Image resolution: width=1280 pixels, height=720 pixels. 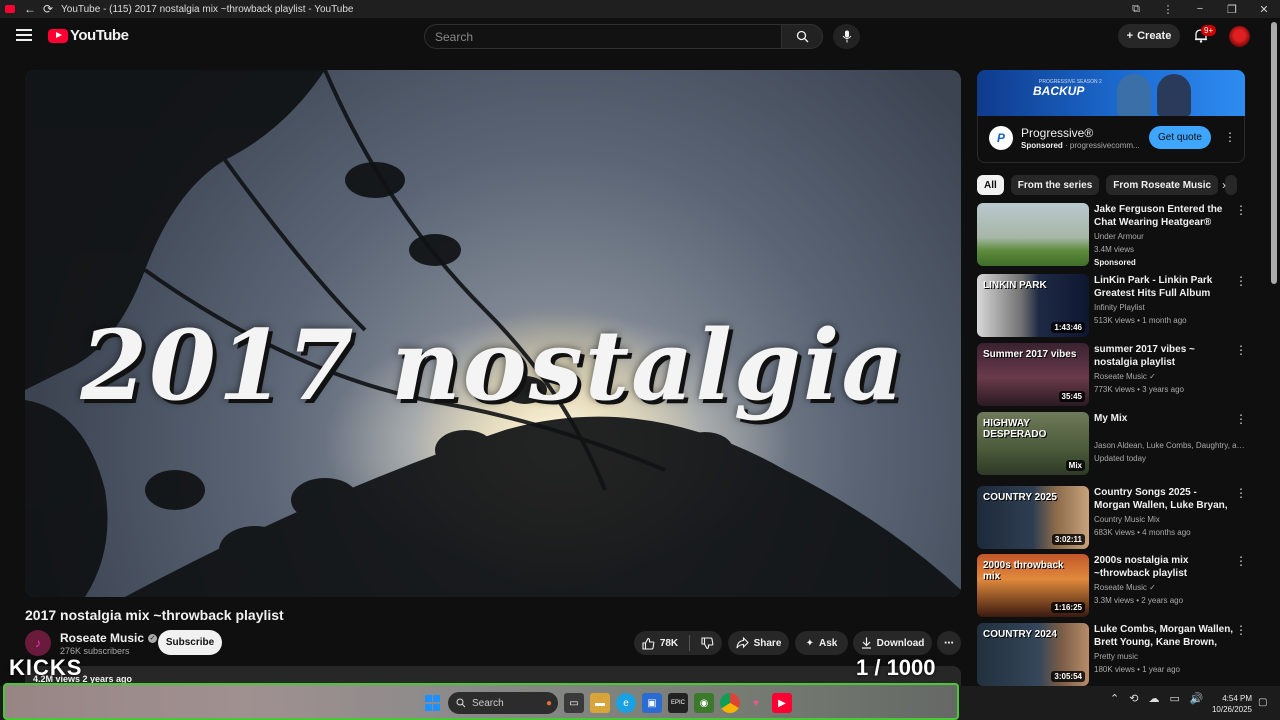 What do you see at coordinates (1020, 634) in the screenshot?
I see `thumbnail-text: COUNTRY 2024` at bounding box center [1020, 634].